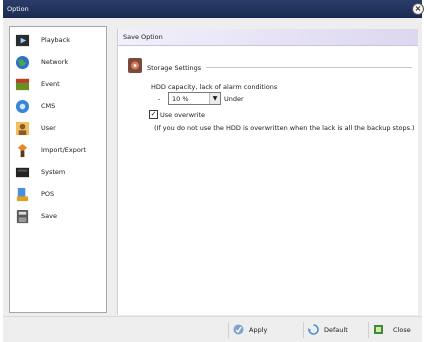 This screenshot has height=342, width=424. What do you see at coordinates (64, 150) in the screenshot?
I see `sidebar-item-label: Import/Export` at bounding box center [64, 150].